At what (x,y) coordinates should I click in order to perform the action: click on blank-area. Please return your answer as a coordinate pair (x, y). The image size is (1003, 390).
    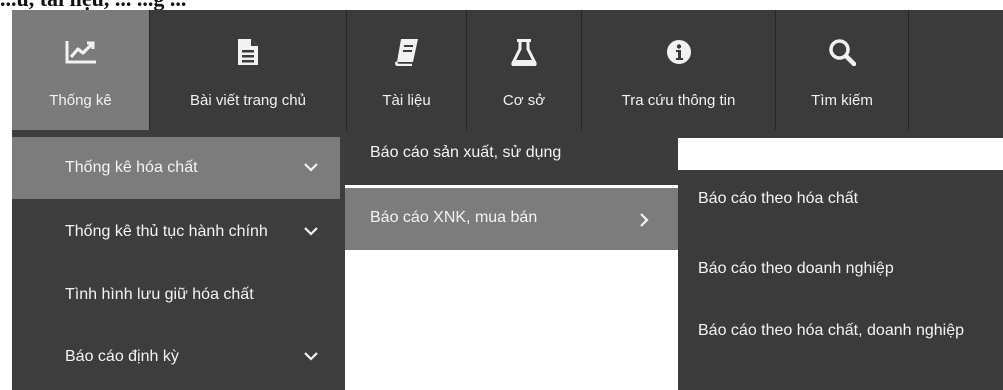
    Looking at the image, I should click on (840, 154).